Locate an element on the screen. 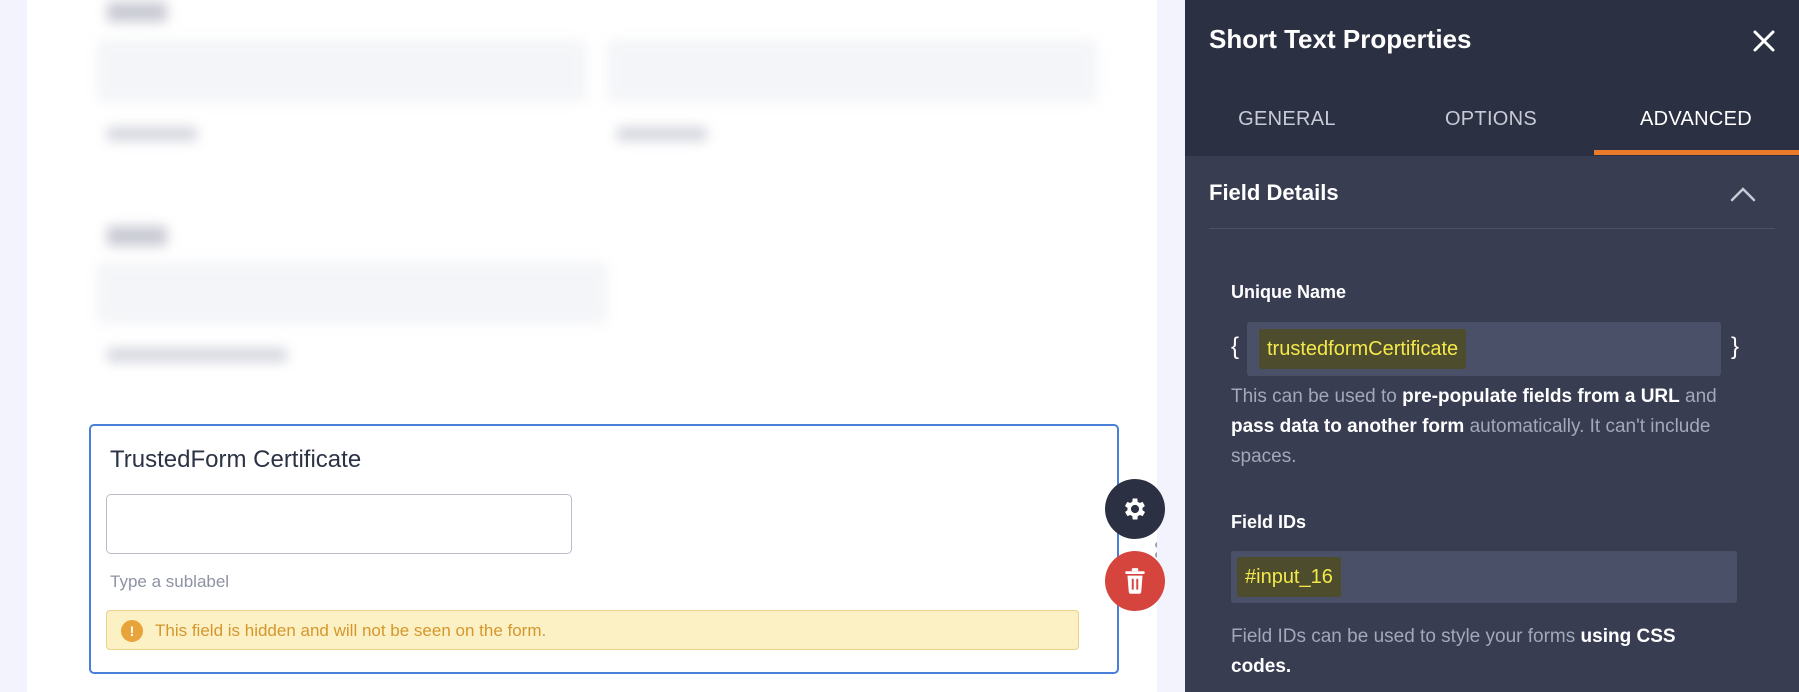  close-icon is located at coordinates (1764, 41).